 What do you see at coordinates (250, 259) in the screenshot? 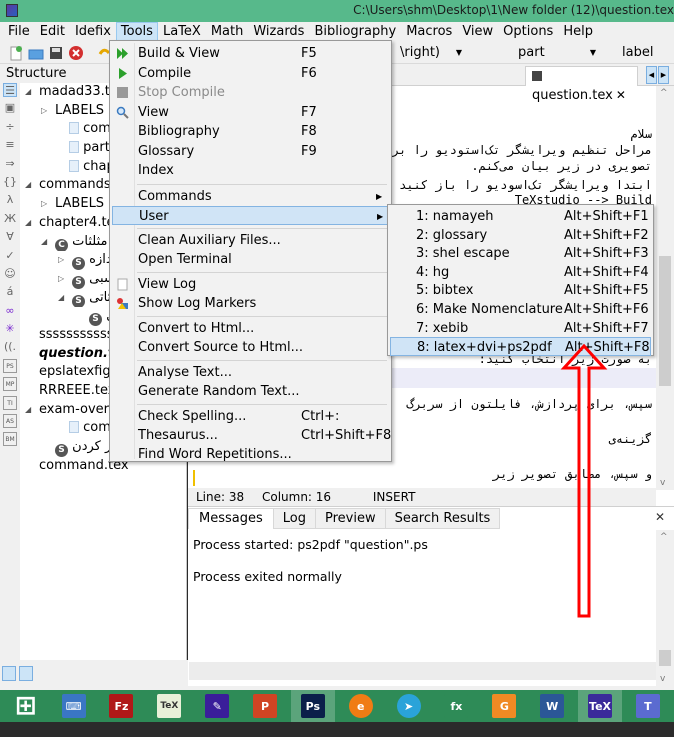
I see `menu-item-open-terminal: Open Terminal` at bounding box center [250, 259].